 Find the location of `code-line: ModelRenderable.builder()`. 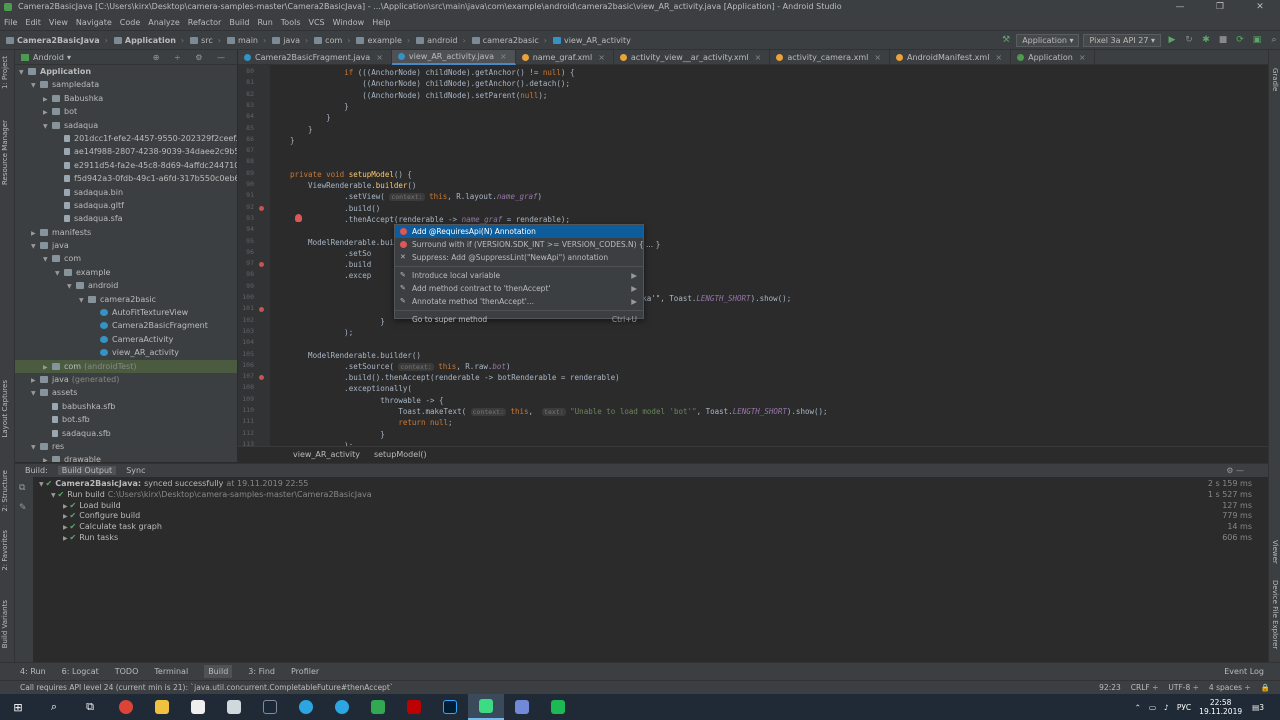

code-line: ModelRenderable.builder() is located at coordinates (355, 355).